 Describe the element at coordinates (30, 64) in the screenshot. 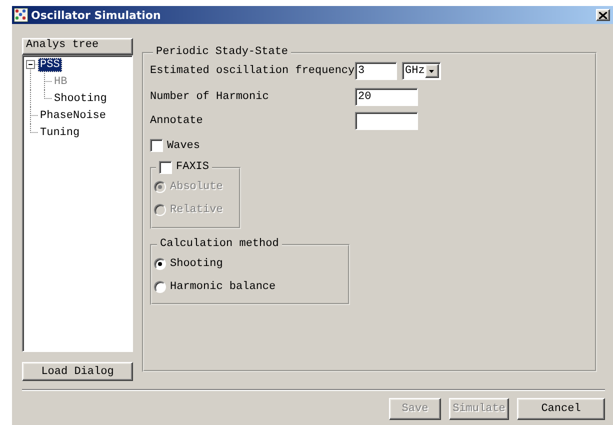

I see `collapse-icon` at that location.